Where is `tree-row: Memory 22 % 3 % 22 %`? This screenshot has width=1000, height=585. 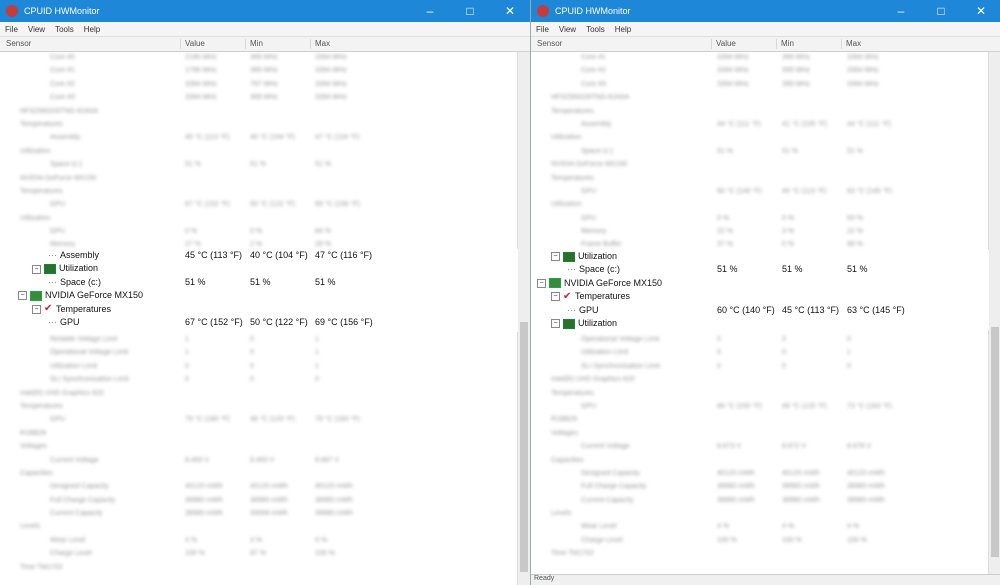
tree-row: Memory 22 % 3 % 22 % is located at coordinates (765, 232).